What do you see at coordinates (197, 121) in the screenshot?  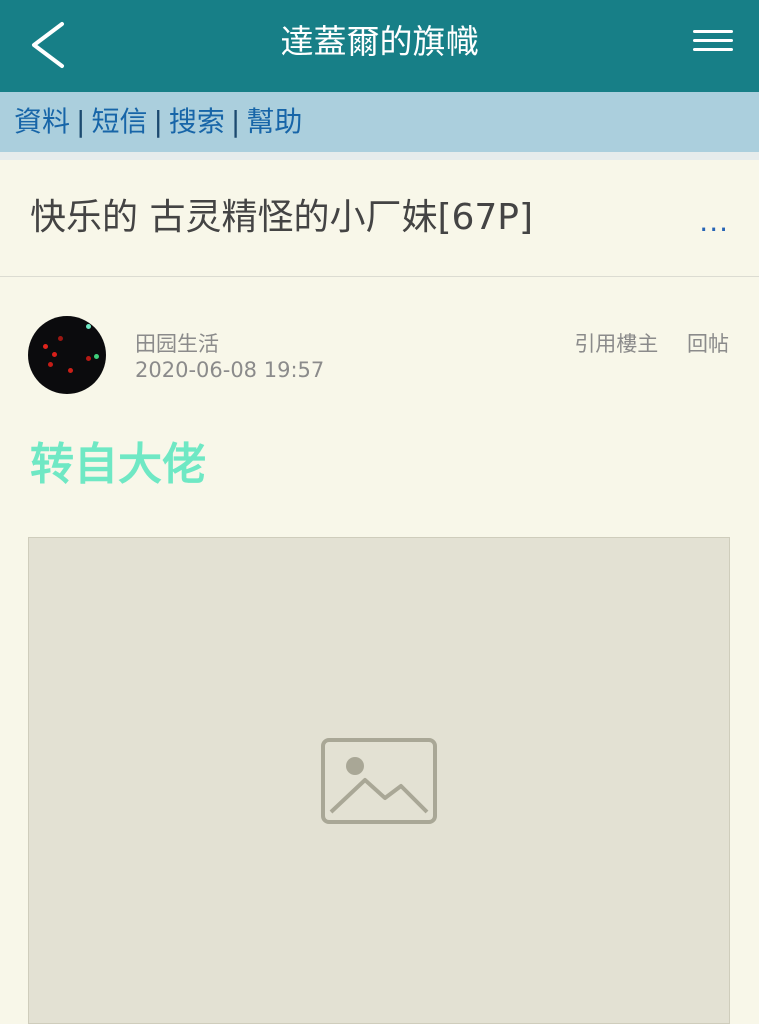 I see `subnav-search-link: 搜索` at bounding box center [197, 121].